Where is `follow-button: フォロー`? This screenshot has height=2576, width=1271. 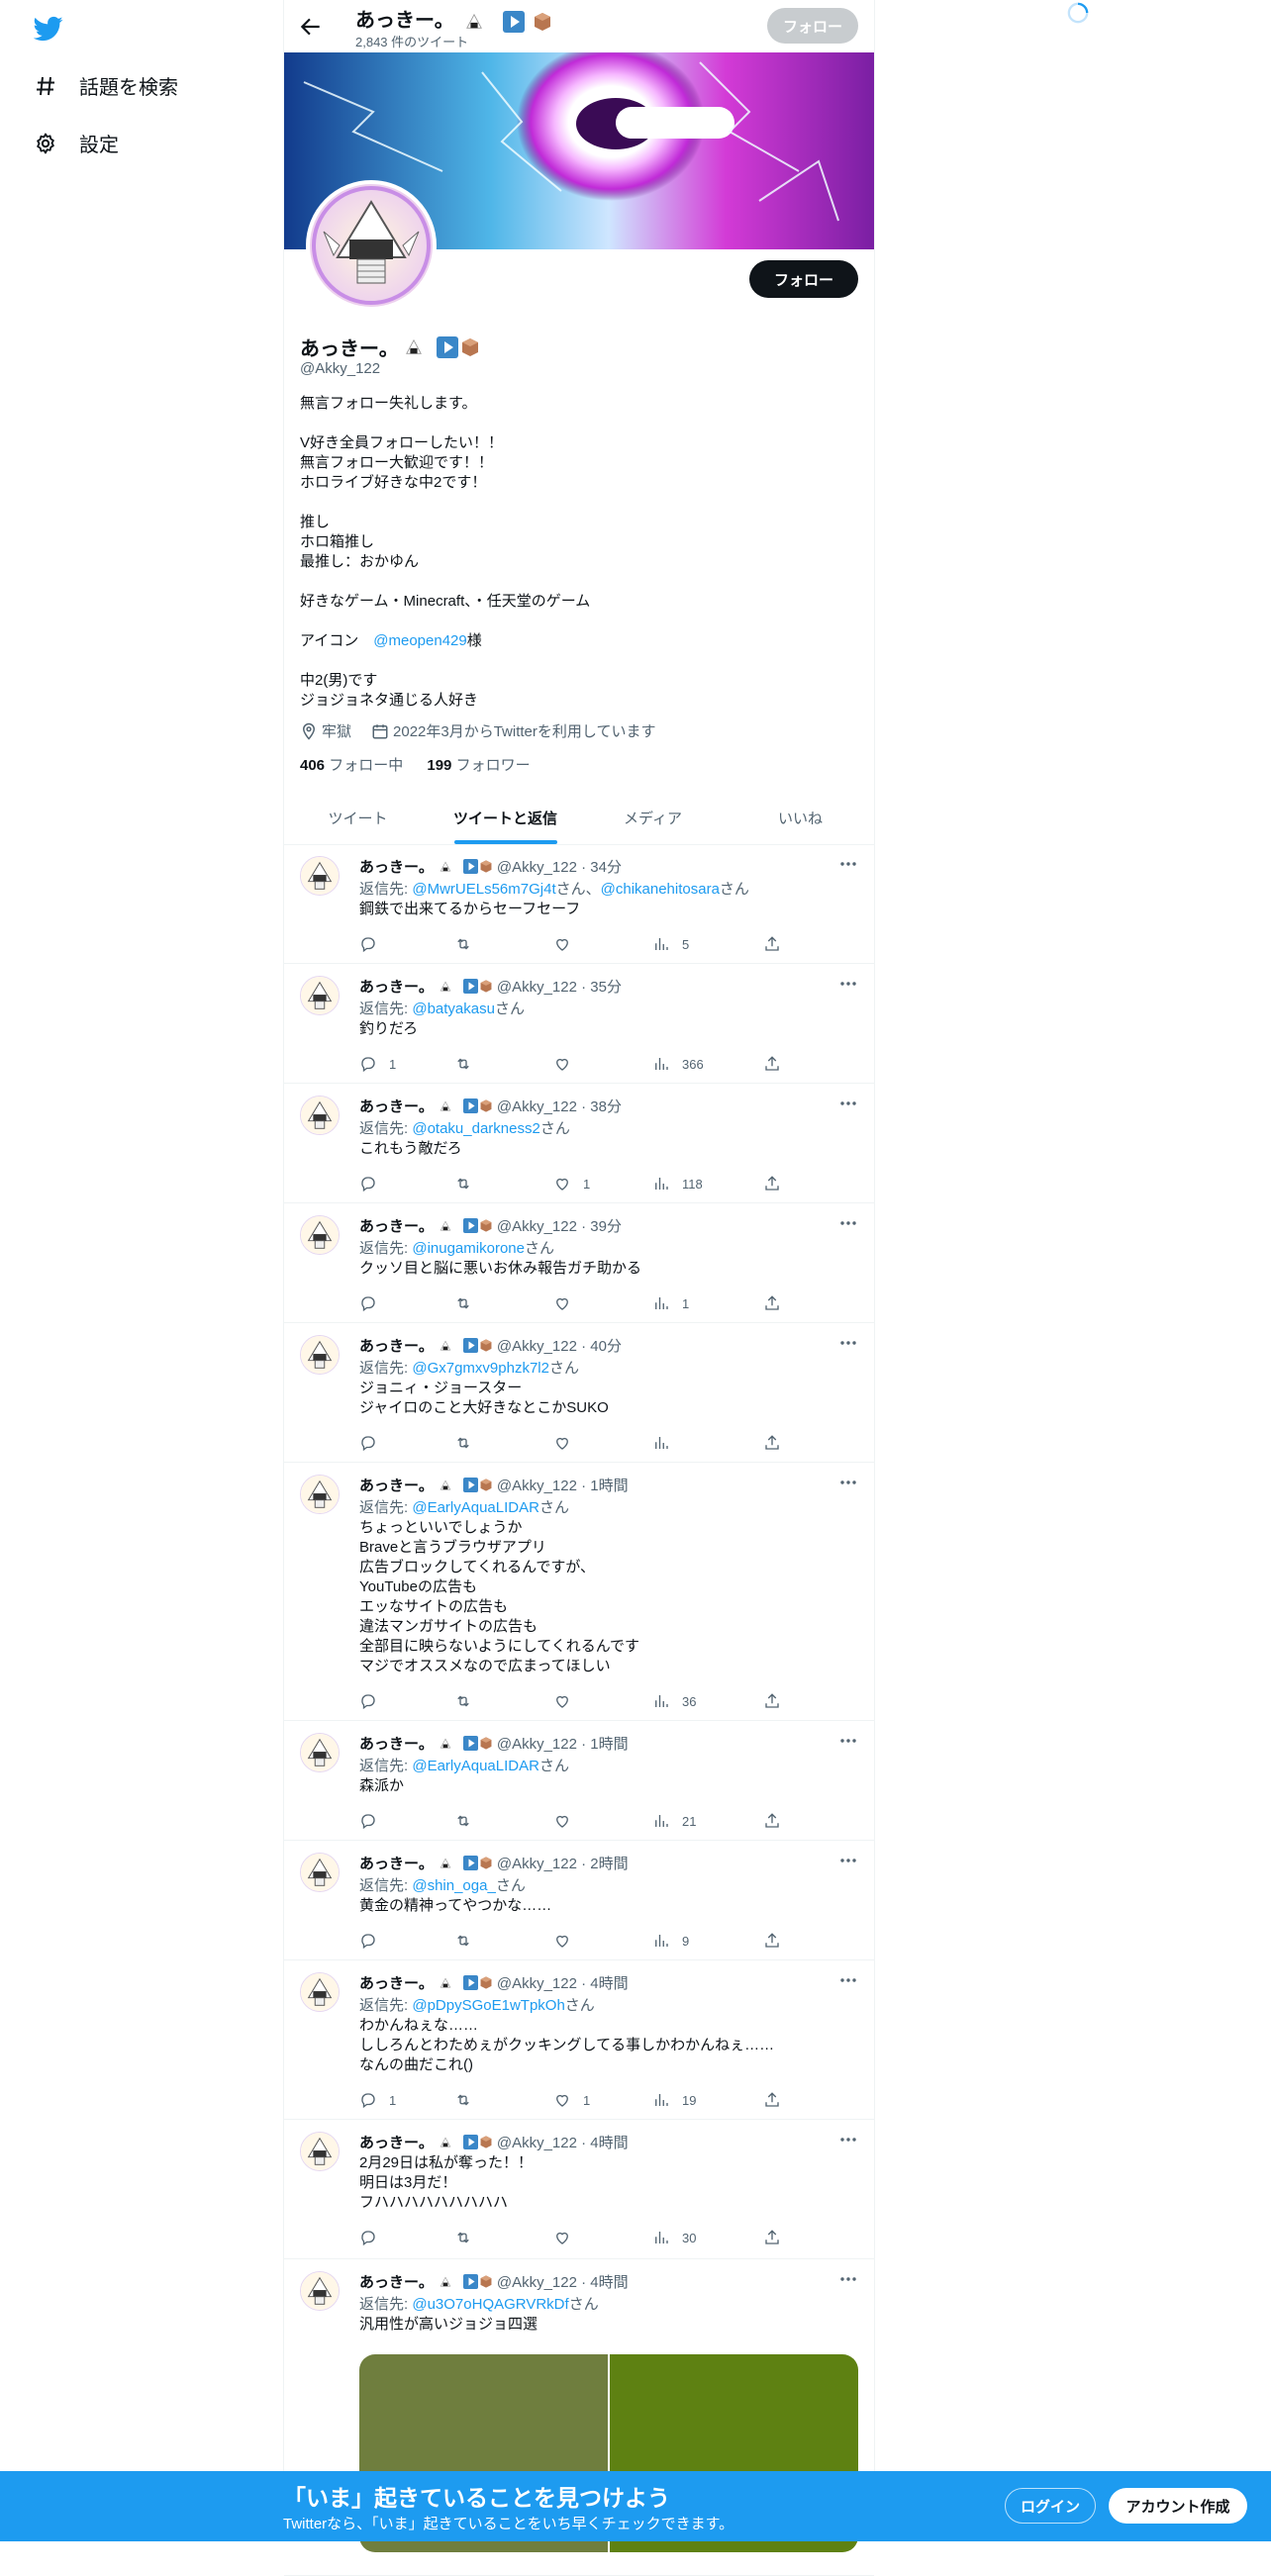 follow-button: フォロー is located at coordinates (803, 279).